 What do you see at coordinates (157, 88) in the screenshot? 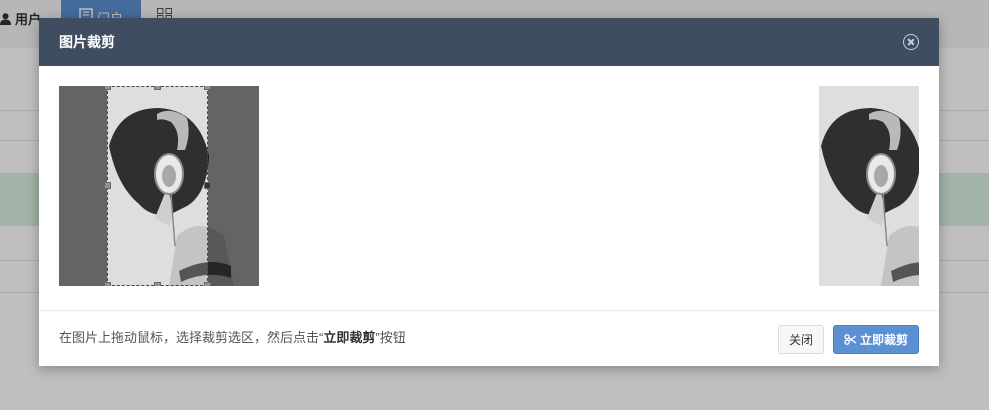
I see `crop-handle-n` at bounding box center [157, 88].